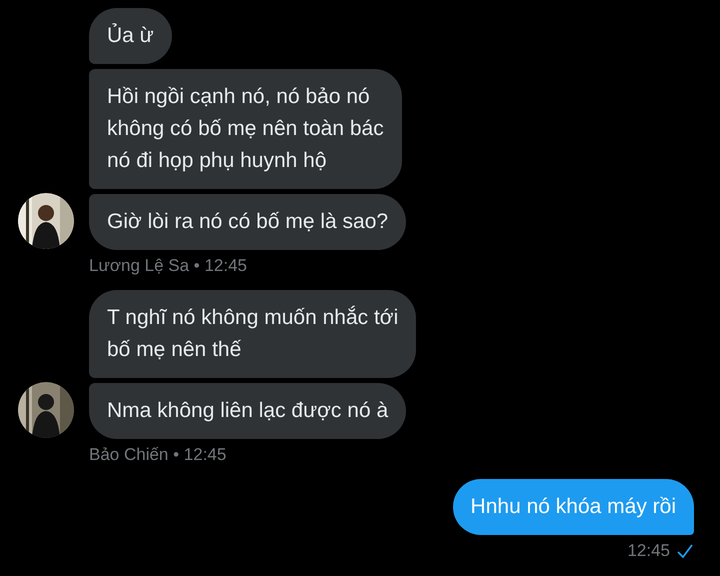 This screenshot has height=576, width=720. Describe the element at coordinates (247, 222) in the screenshot. I see `message-bubble: Giờ lòi ra nó có bố mẹ là sao?` at that location.